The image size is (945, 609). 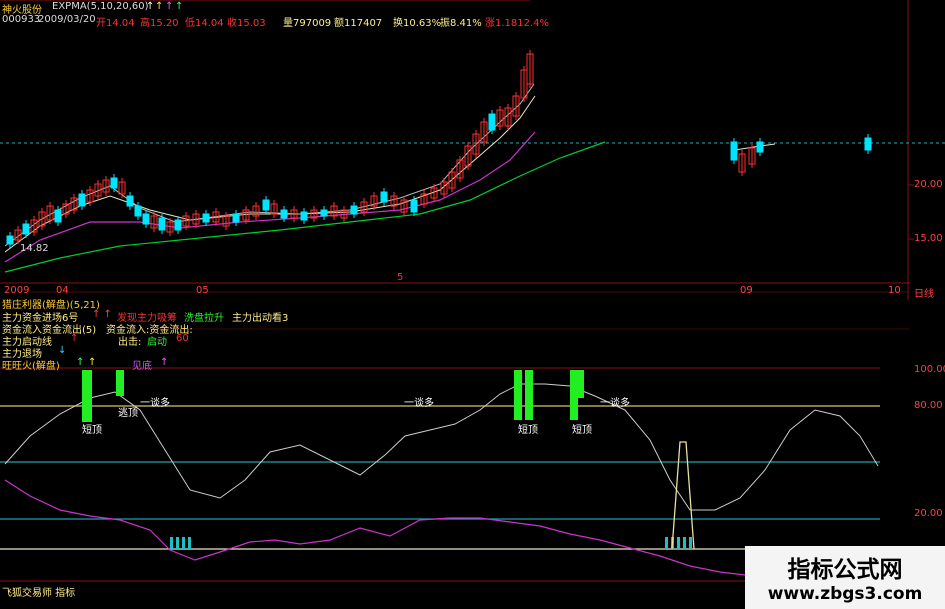 What do you see at coordinates (417, 23) in the screenshot?
I see `turnover: 换10.63%` at bounding box center [417, 23].